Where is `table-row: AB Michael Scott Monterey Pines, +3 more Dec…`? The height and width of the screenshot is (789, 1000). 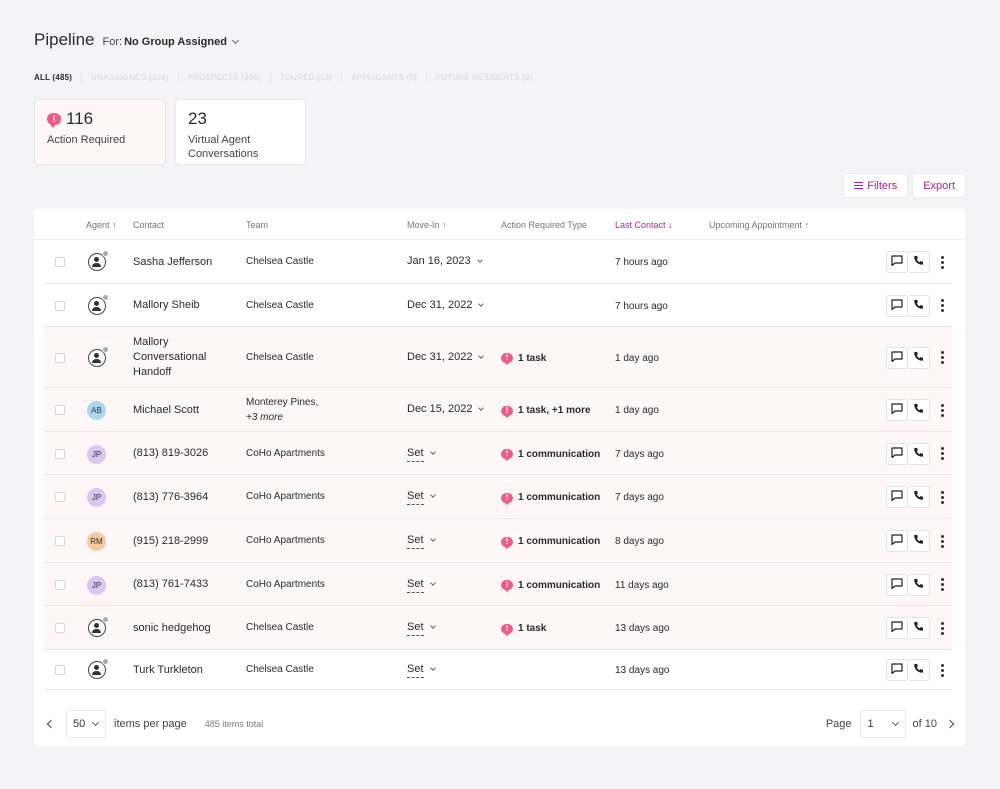 table-row: AB Michael Scott Monterey Pines, +3 more Dec… is located at coordinates (498, 410).